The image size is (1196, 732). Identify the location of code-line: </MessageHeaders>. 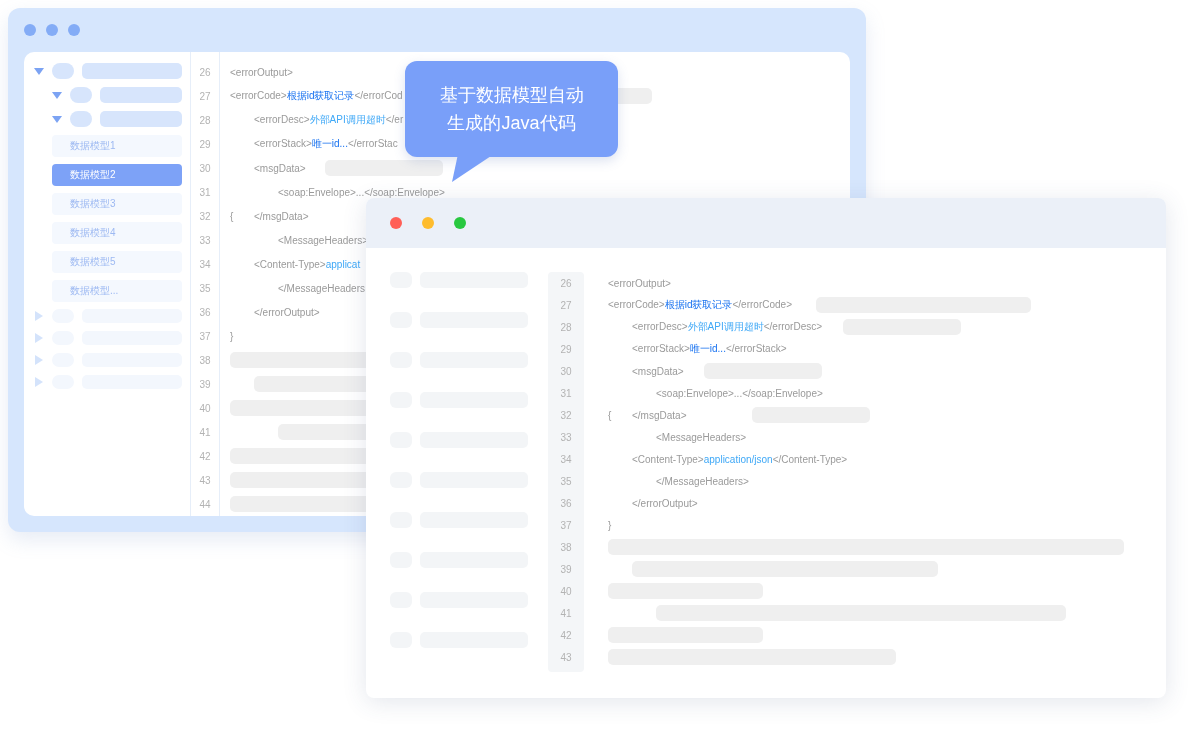
(702, 481).